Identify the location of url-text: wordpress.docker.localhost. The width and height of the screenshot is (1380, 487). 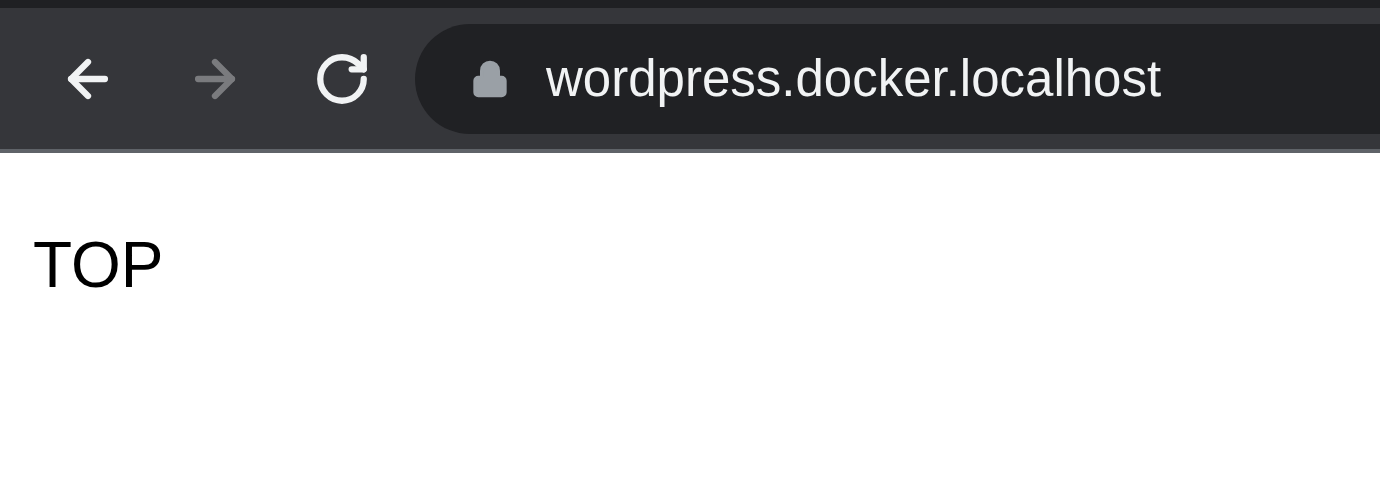
(854, 78).